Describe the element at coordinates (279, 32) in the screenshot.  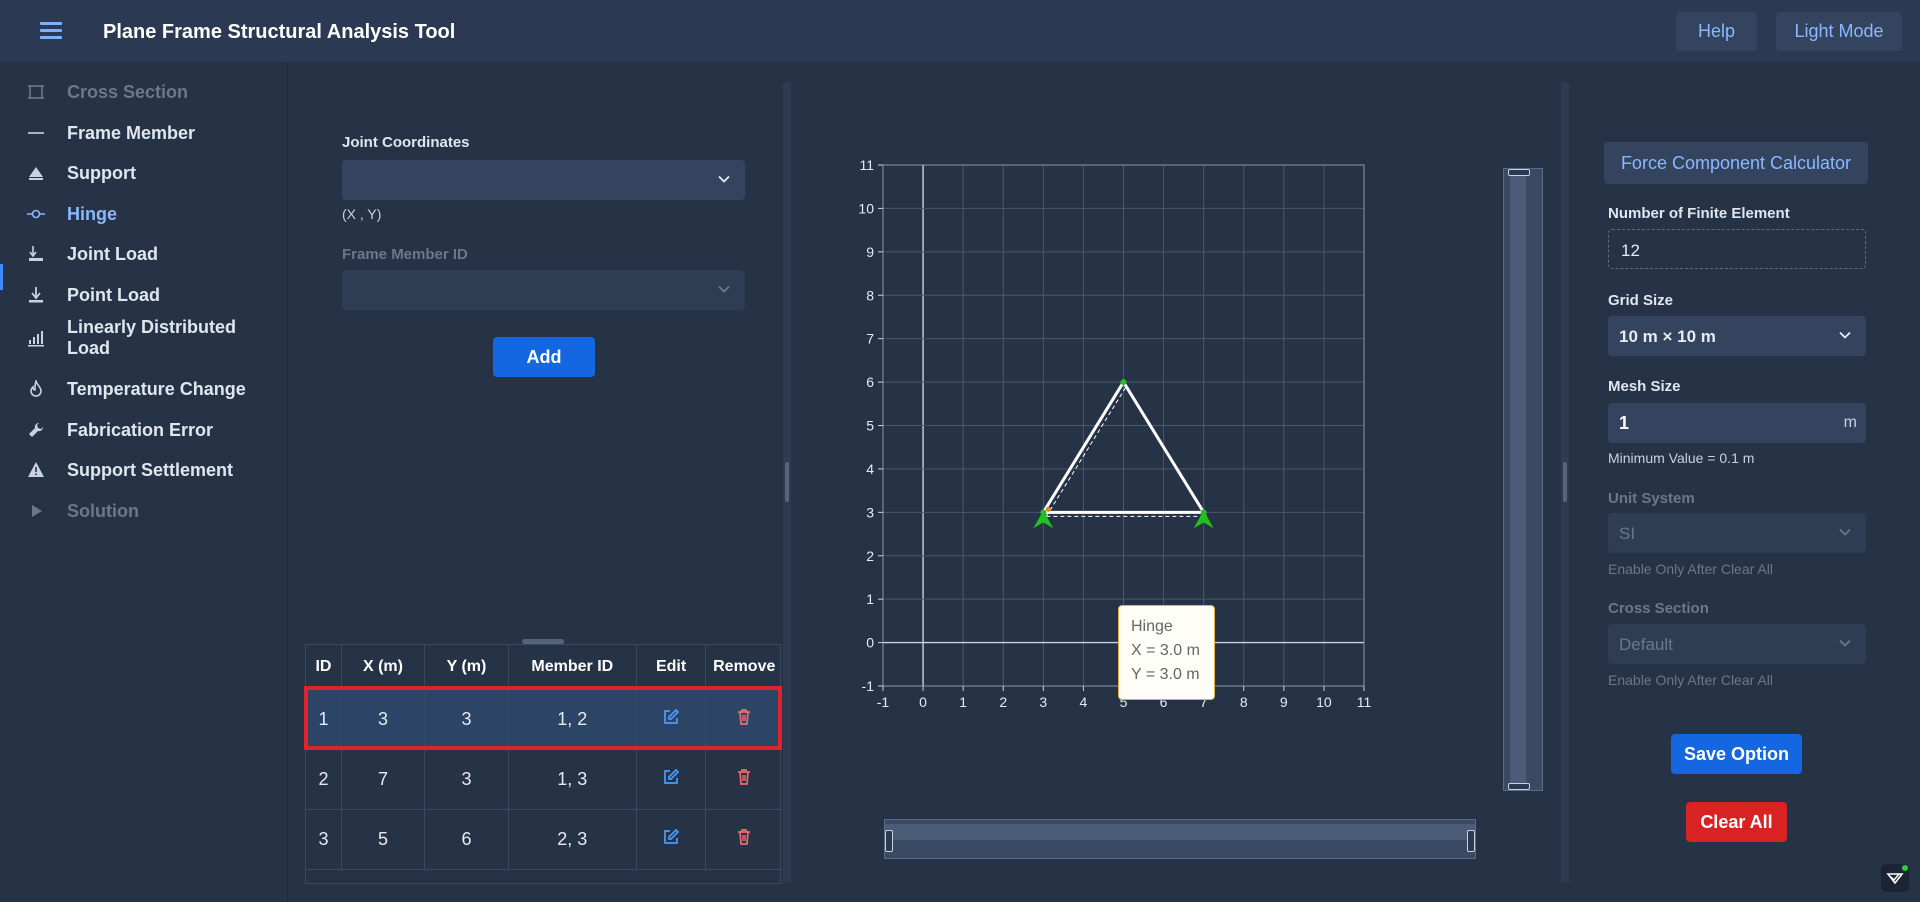
I see `app-title: Plane Frame Structural Analysis Tool` at that location.